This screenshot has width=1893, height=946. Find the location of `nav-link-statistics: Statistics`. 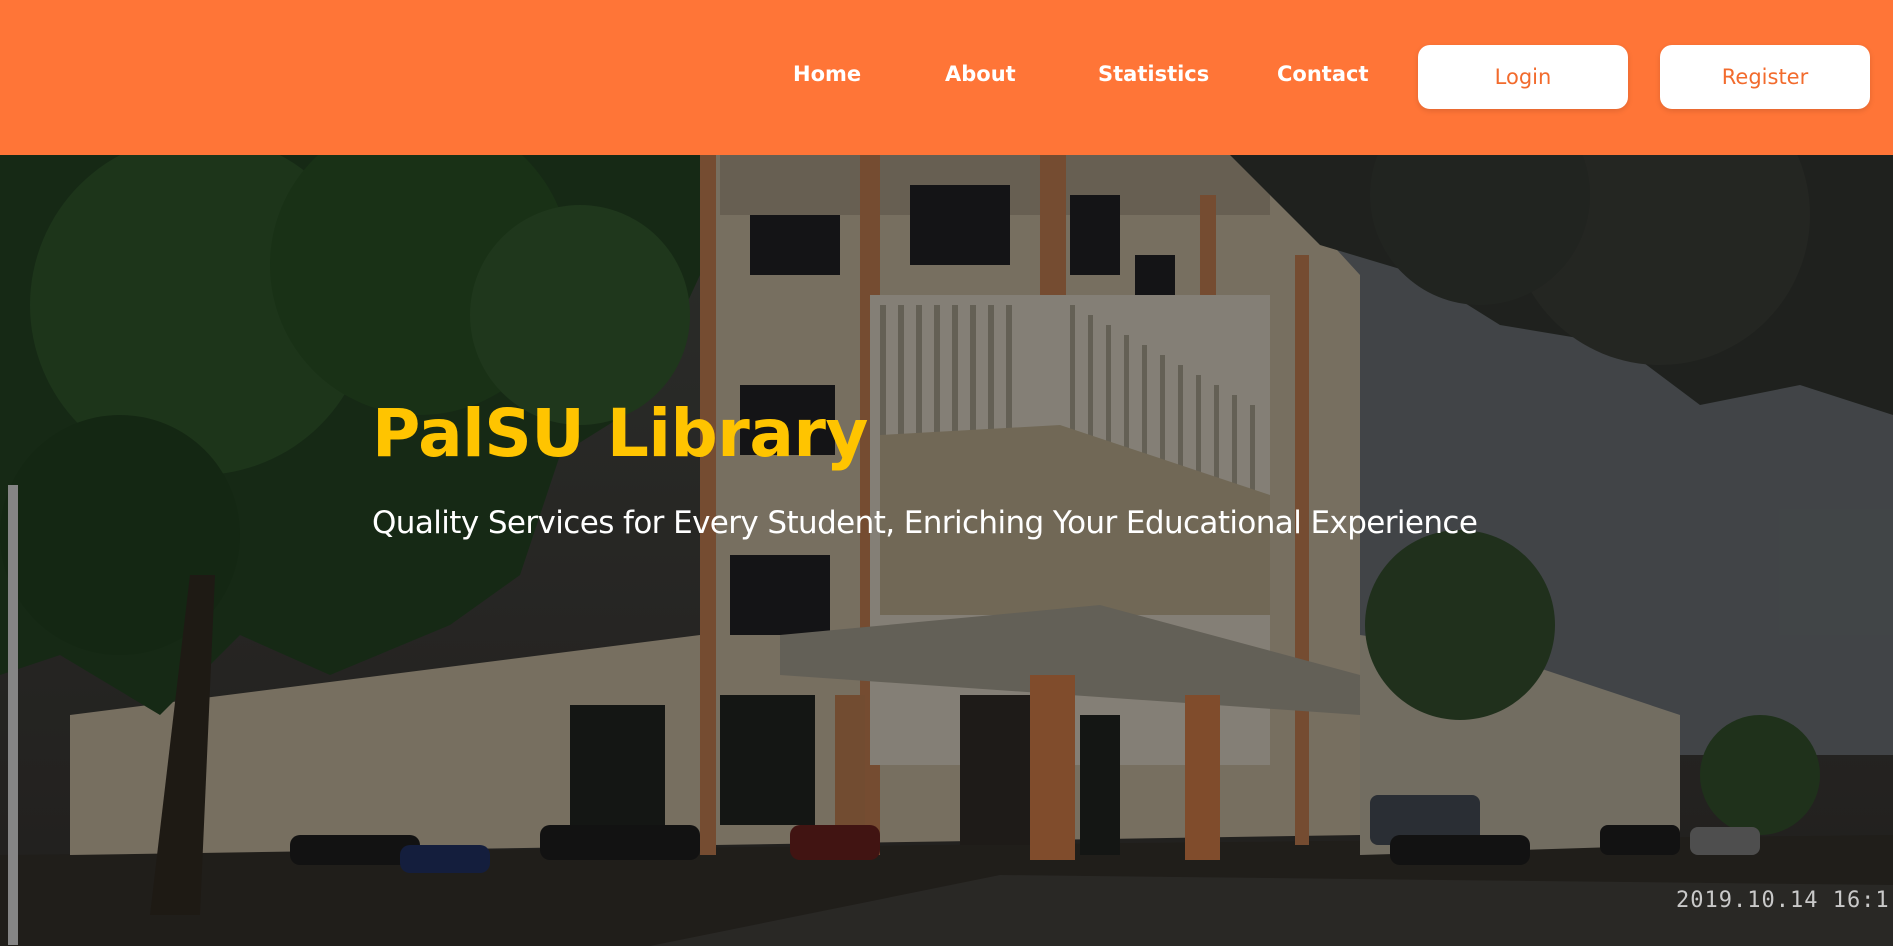

nav-link-statistics: Statistics is located at coordinates (1153, 74).